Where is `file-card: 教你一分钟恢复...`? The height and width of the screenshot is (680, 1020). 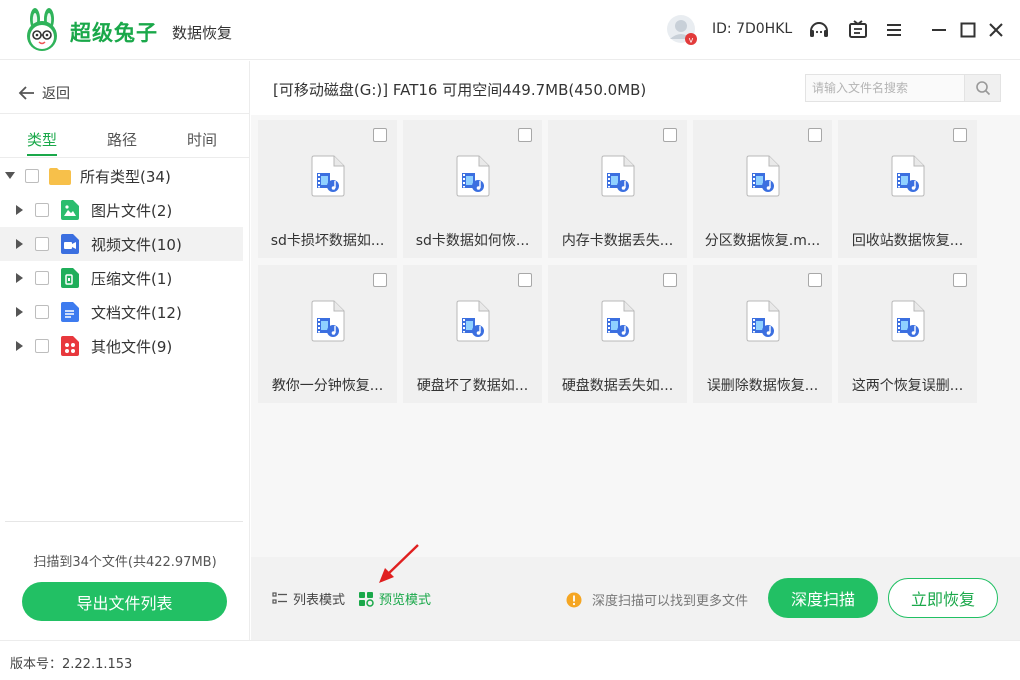
file-card: 教你一分钟恢复... is located at coordinates (327, 334).